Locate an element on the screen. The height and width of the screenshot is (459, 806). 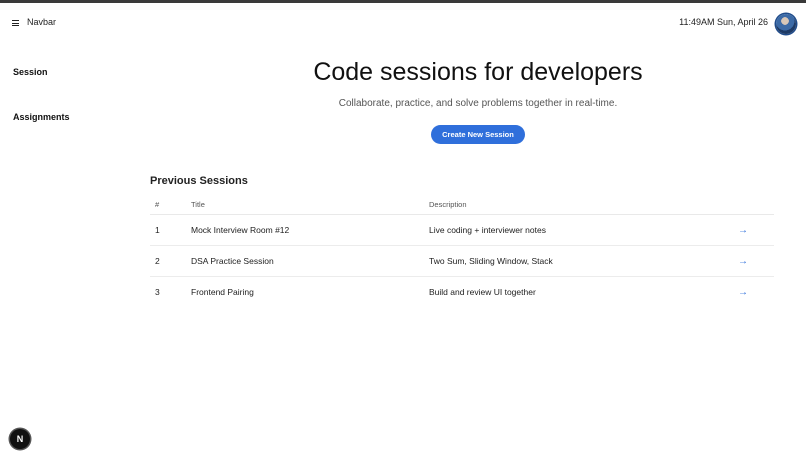
sidebar-item-session: Session is located at coordinates (30, 72).